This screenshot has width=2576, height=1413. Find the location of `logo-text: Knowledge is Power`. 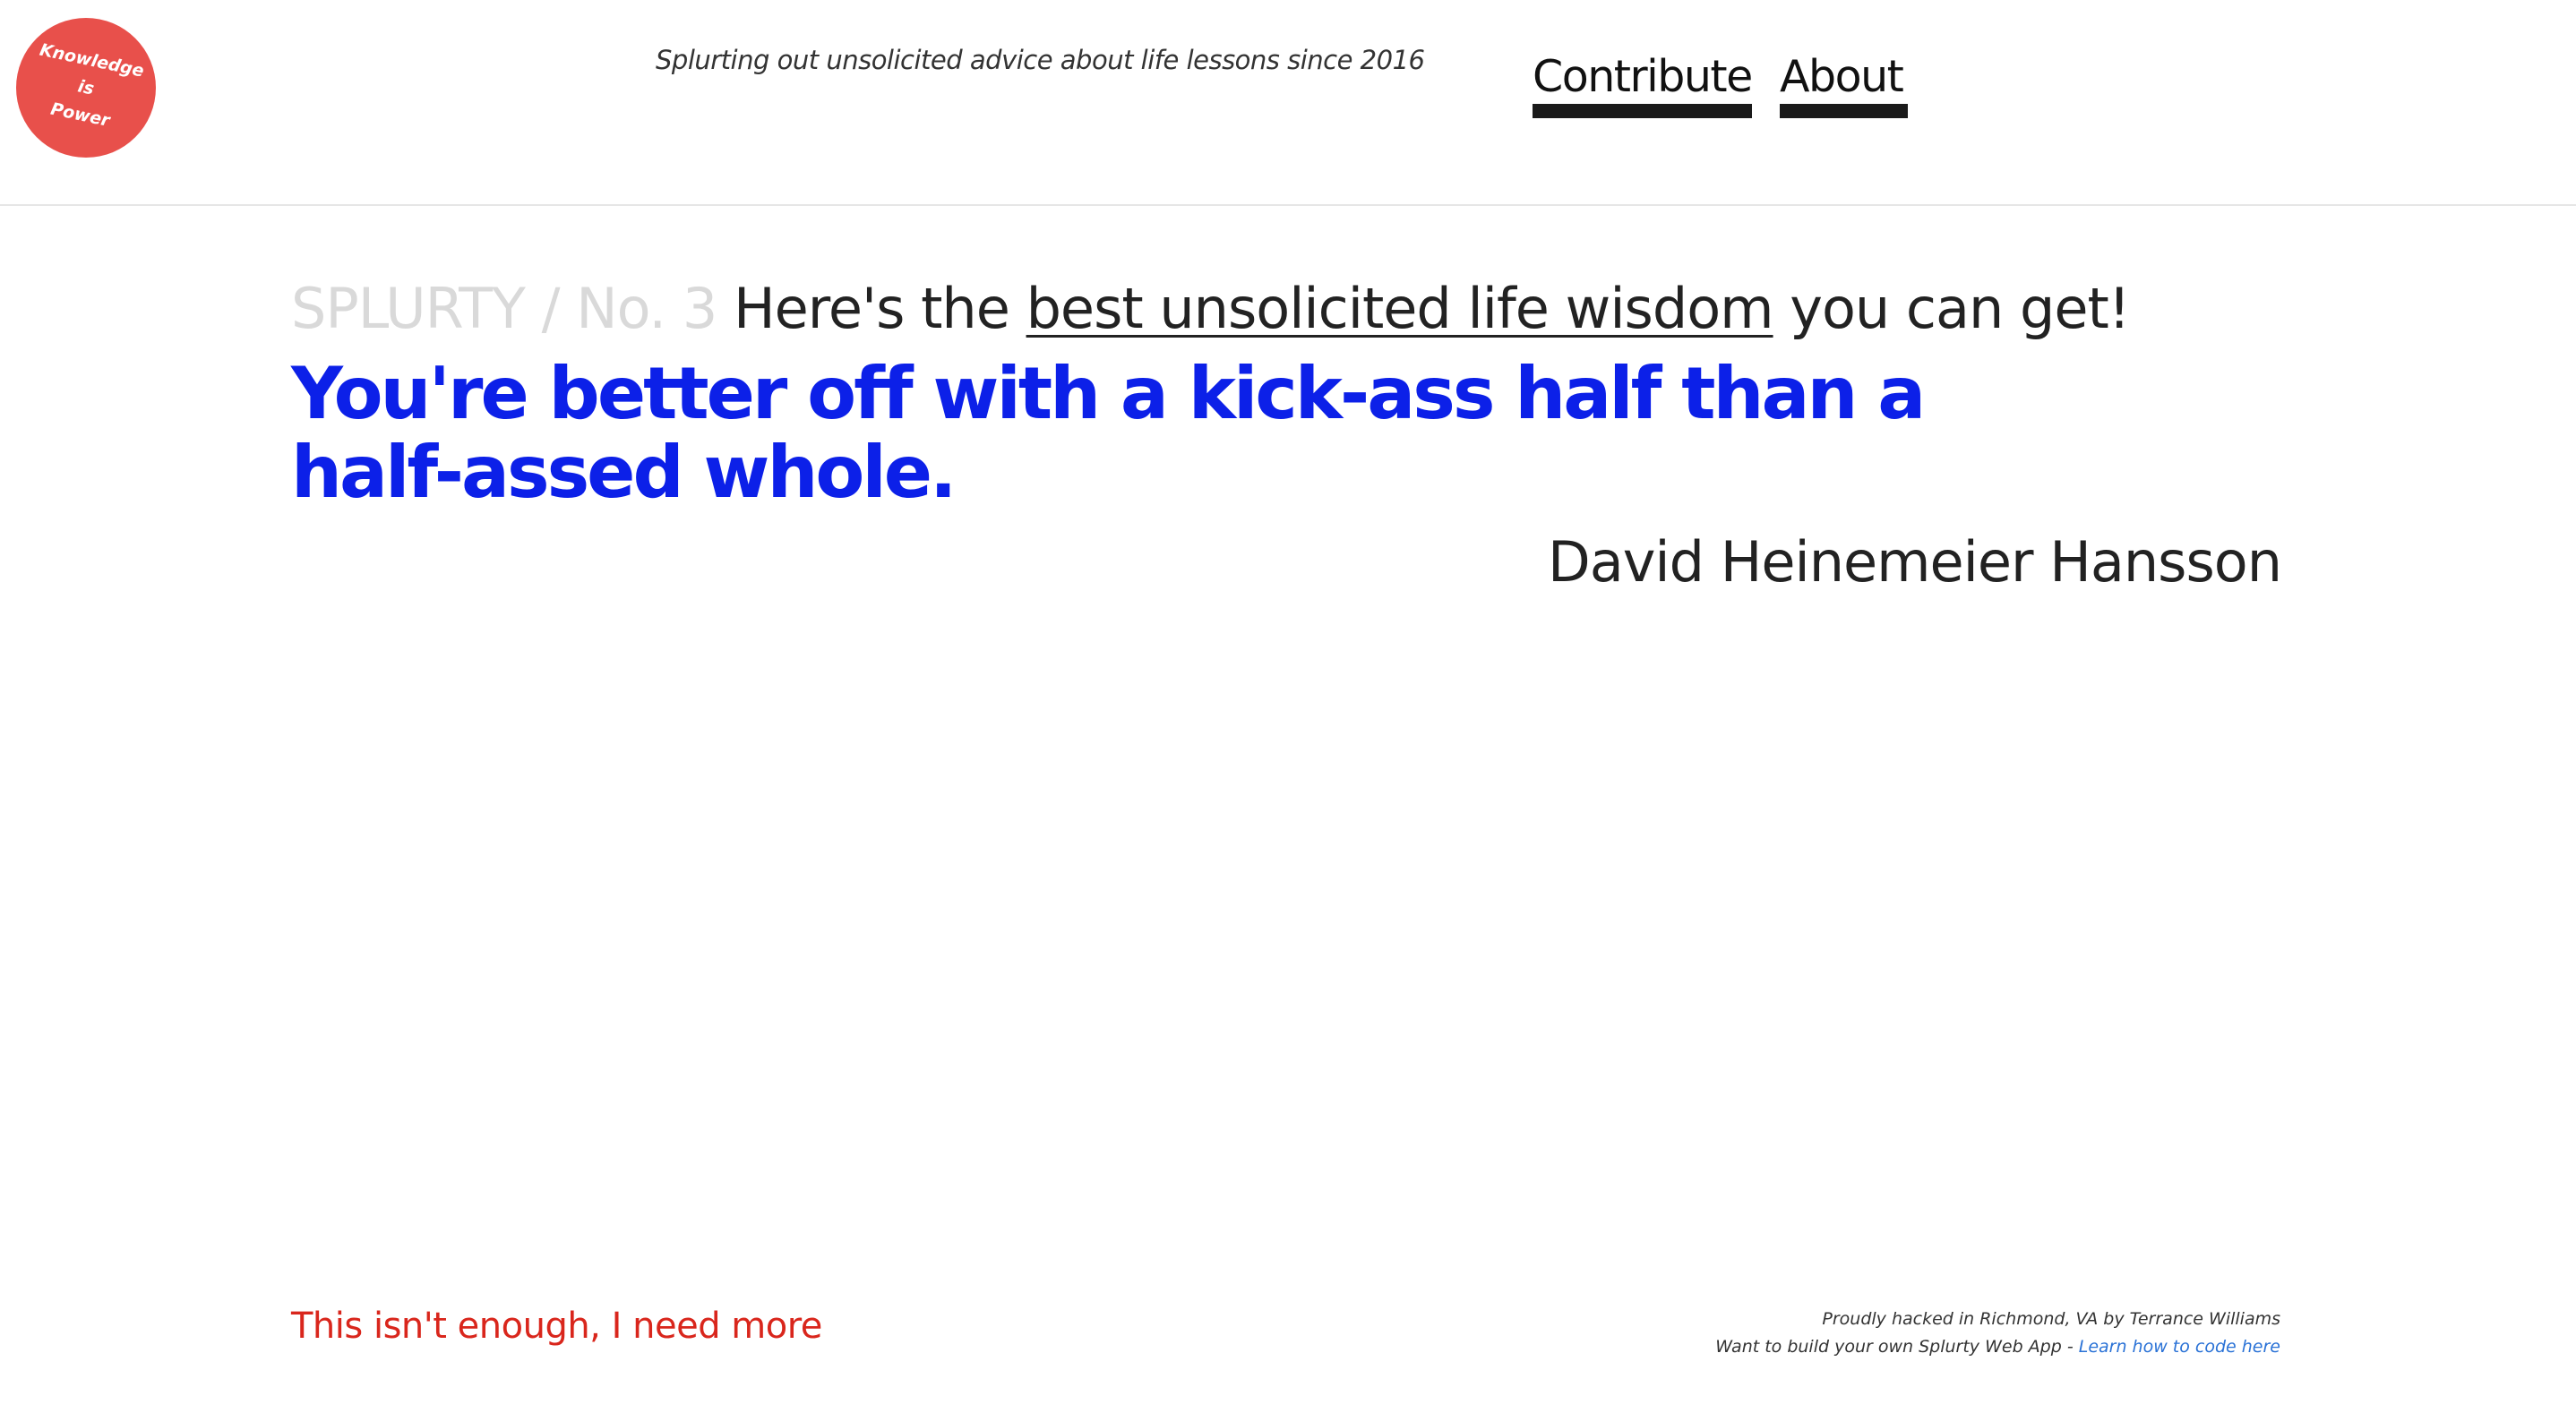

logo-text: Knowledge is Power is located at coordinates (85, 87).